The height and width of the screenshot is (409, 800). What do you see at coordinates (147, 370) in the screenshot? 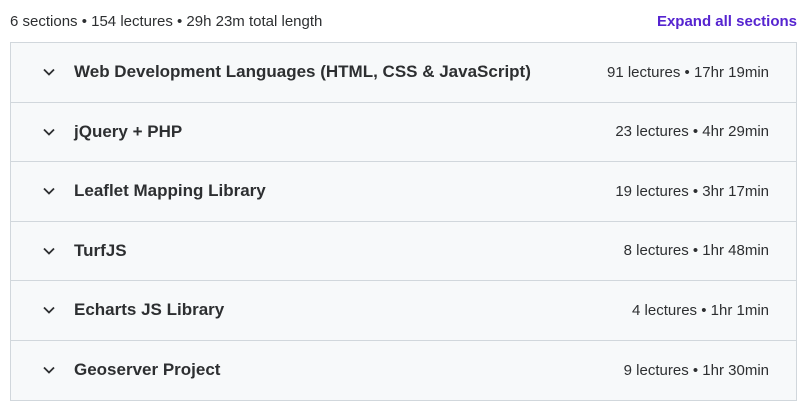
I see `section-title: Geoserver Project` at bounding box center [147, 370].